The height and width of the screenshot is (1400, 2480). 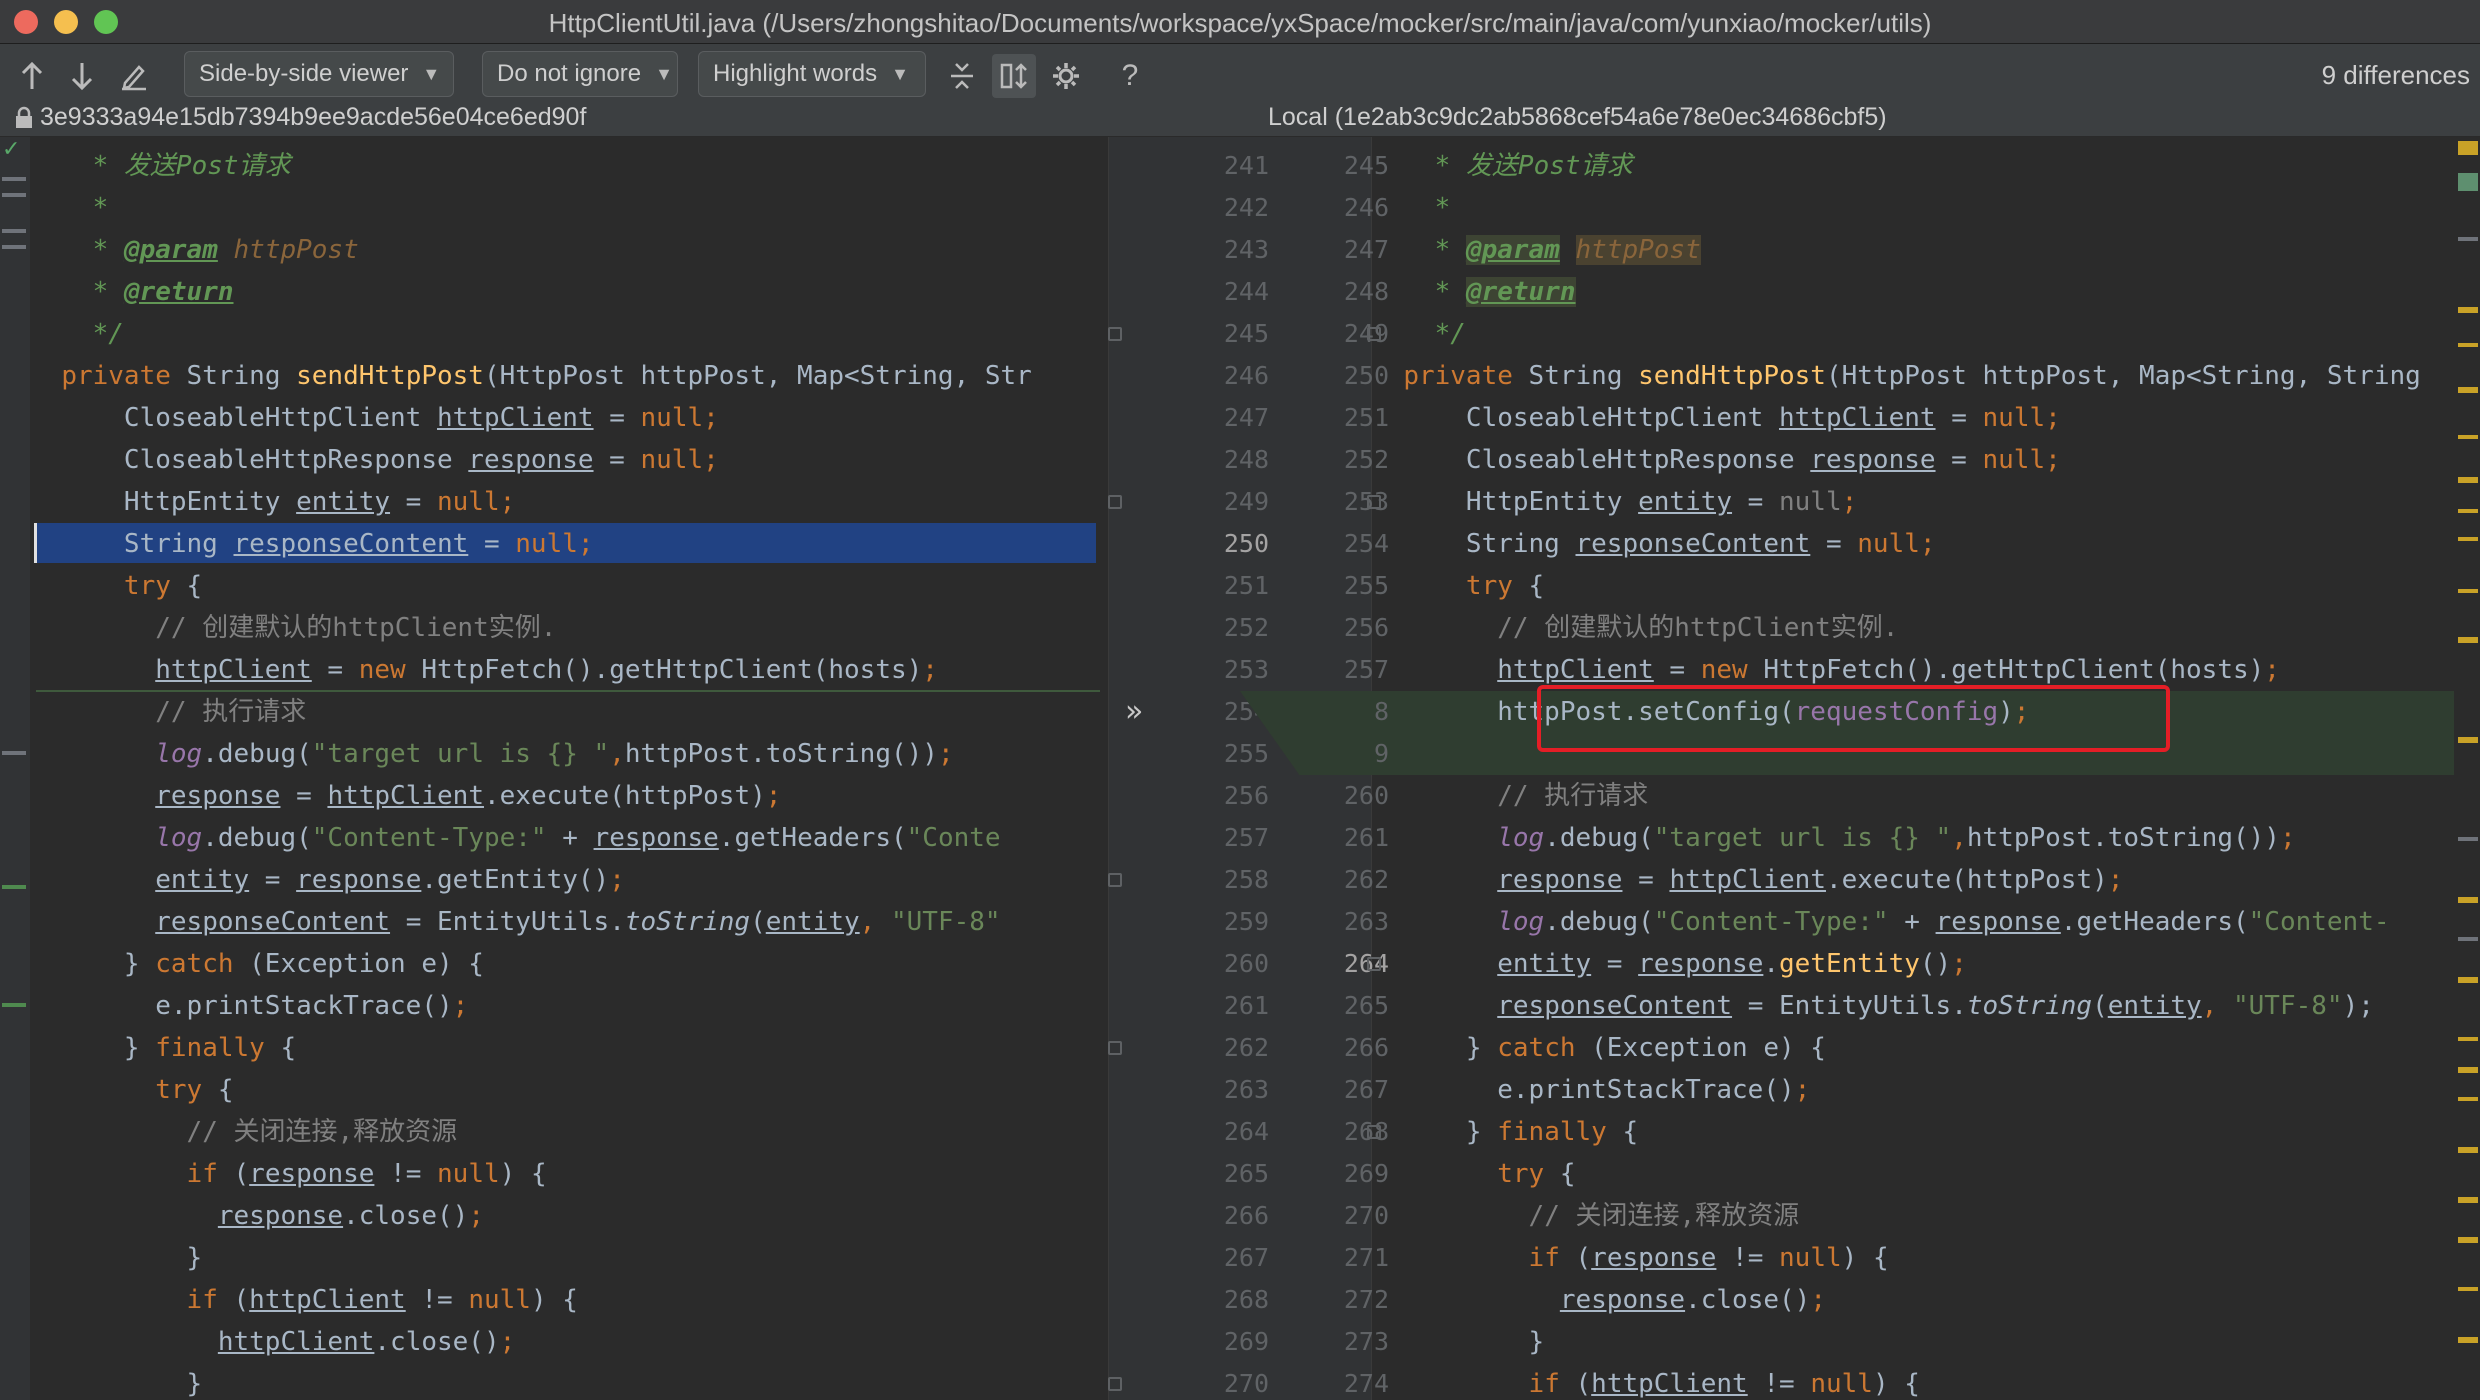 I want to click on apply-change-icon: », so click(x=1134, y=712).